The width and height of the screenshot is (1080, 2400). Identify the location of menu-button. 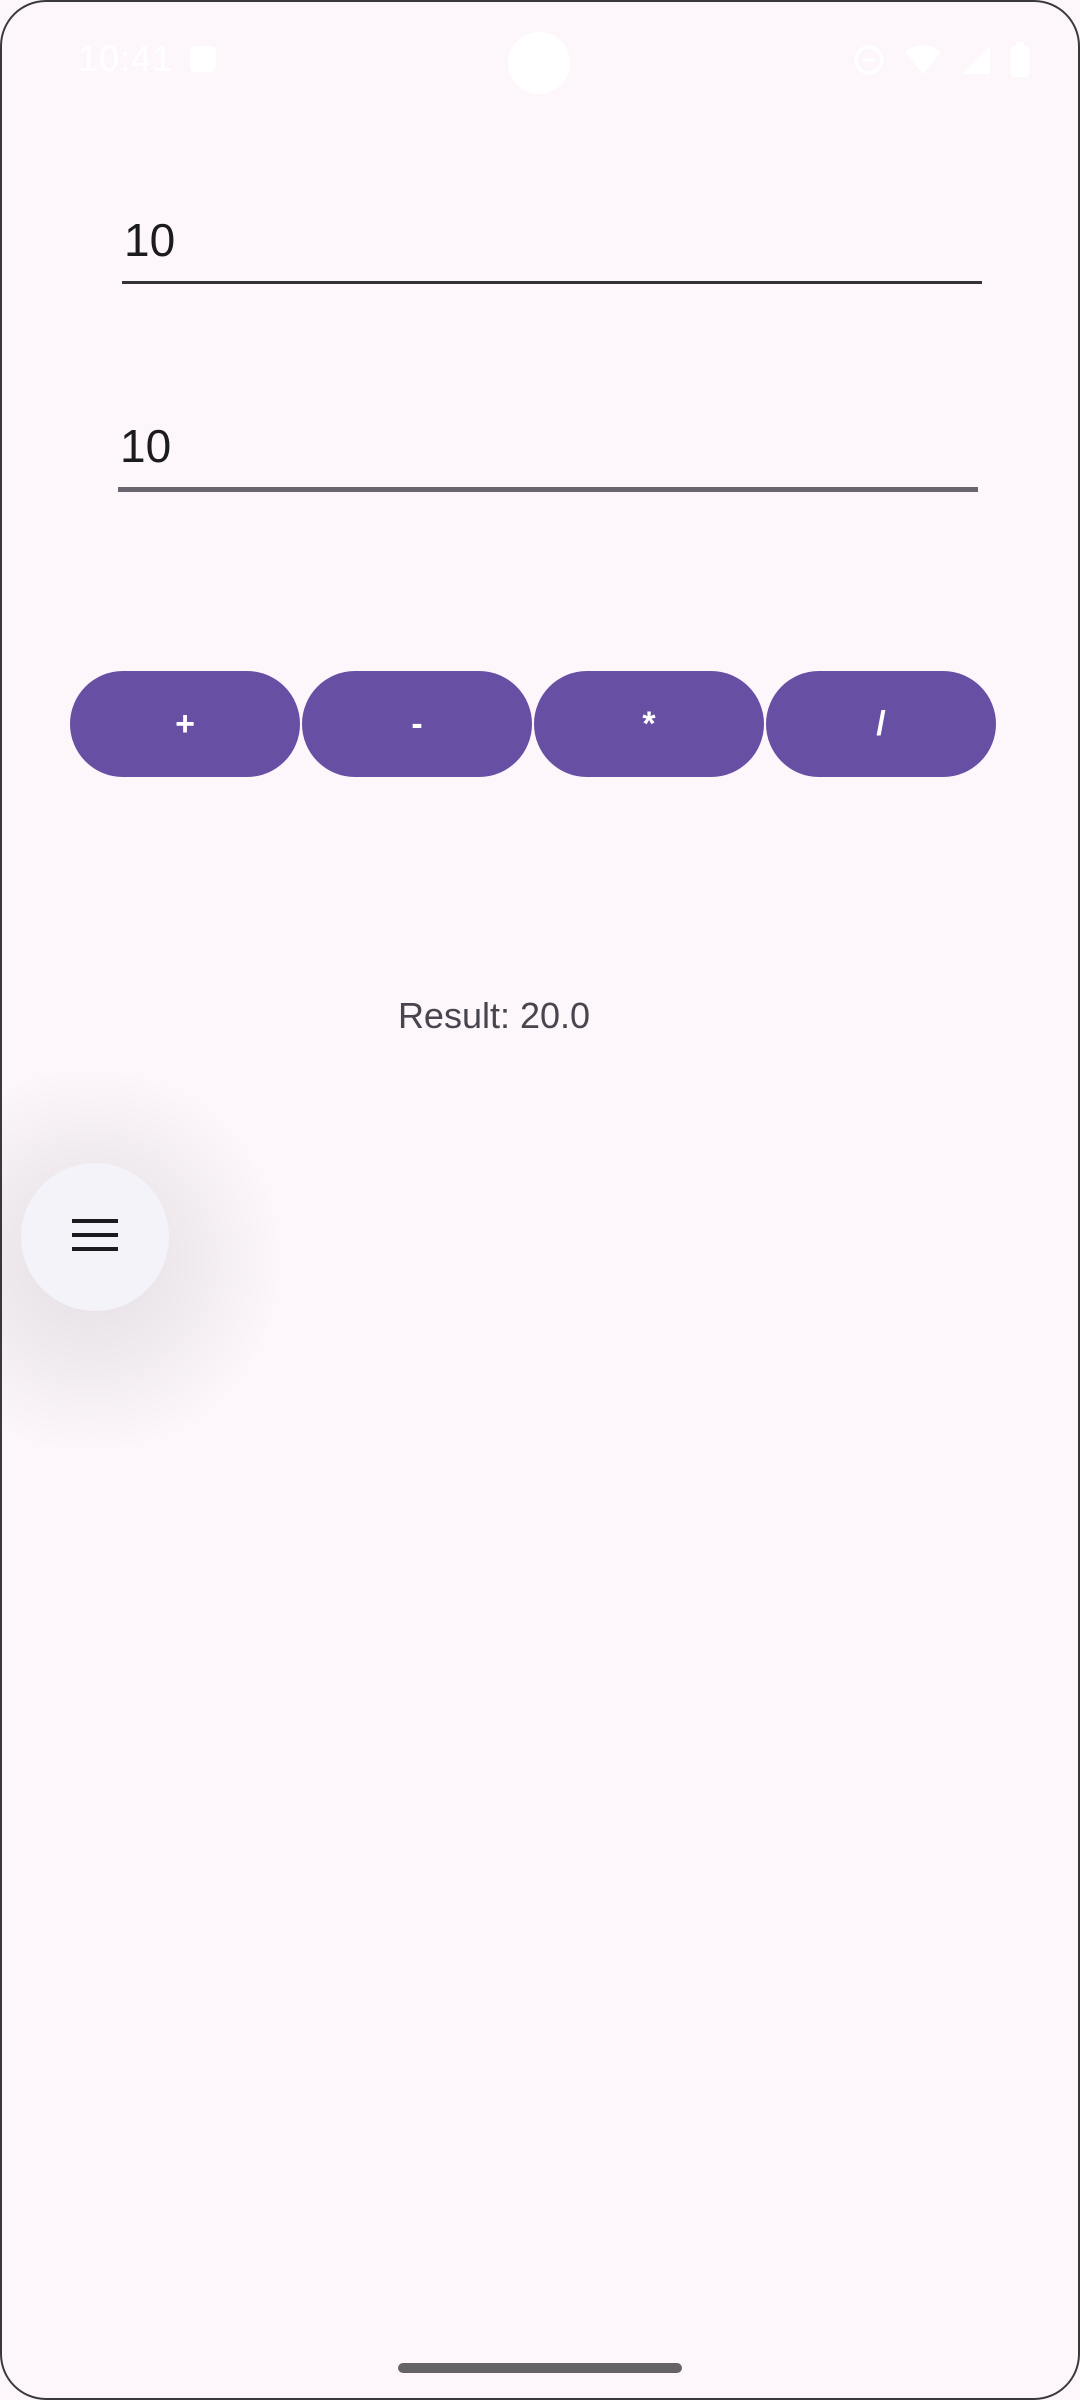
(95, 1237).